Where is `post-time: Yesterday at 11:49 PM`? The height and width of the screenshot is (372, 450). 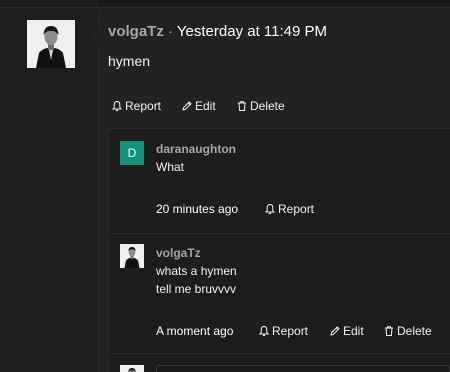
post-time: Yesterday at 11:49 PM is located at coordinates (252, 31).